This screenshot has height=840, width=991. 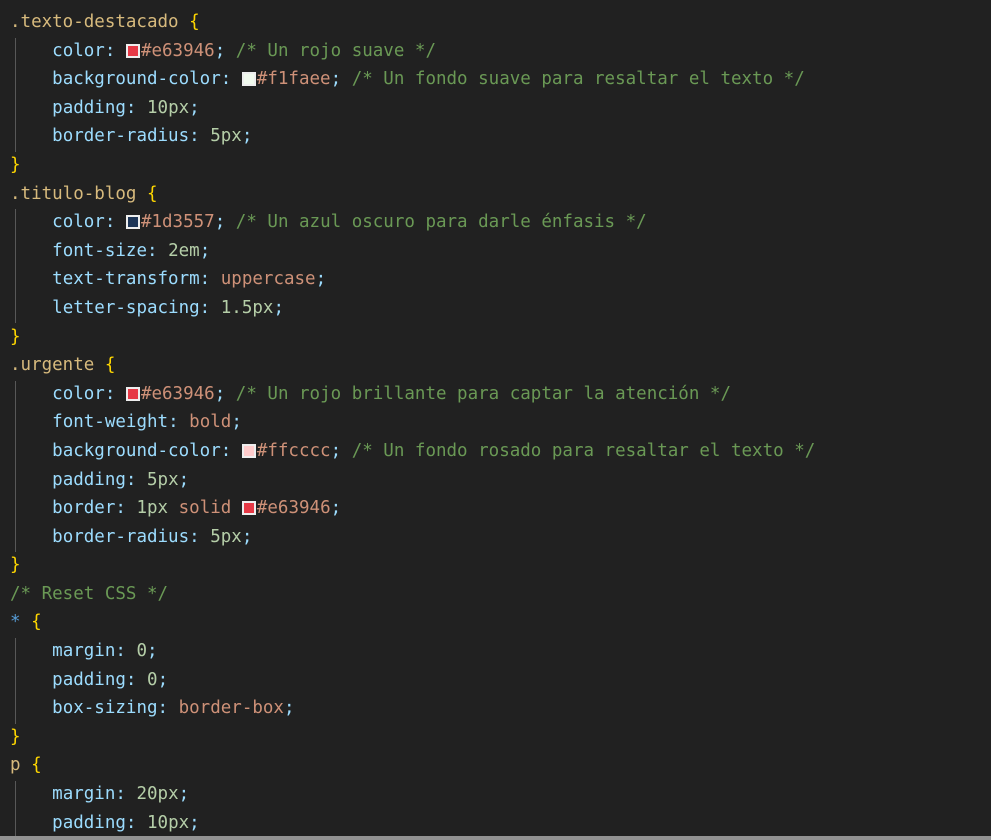 I want to click on code-line: margin: 20px;, so click(x=495, y=794).